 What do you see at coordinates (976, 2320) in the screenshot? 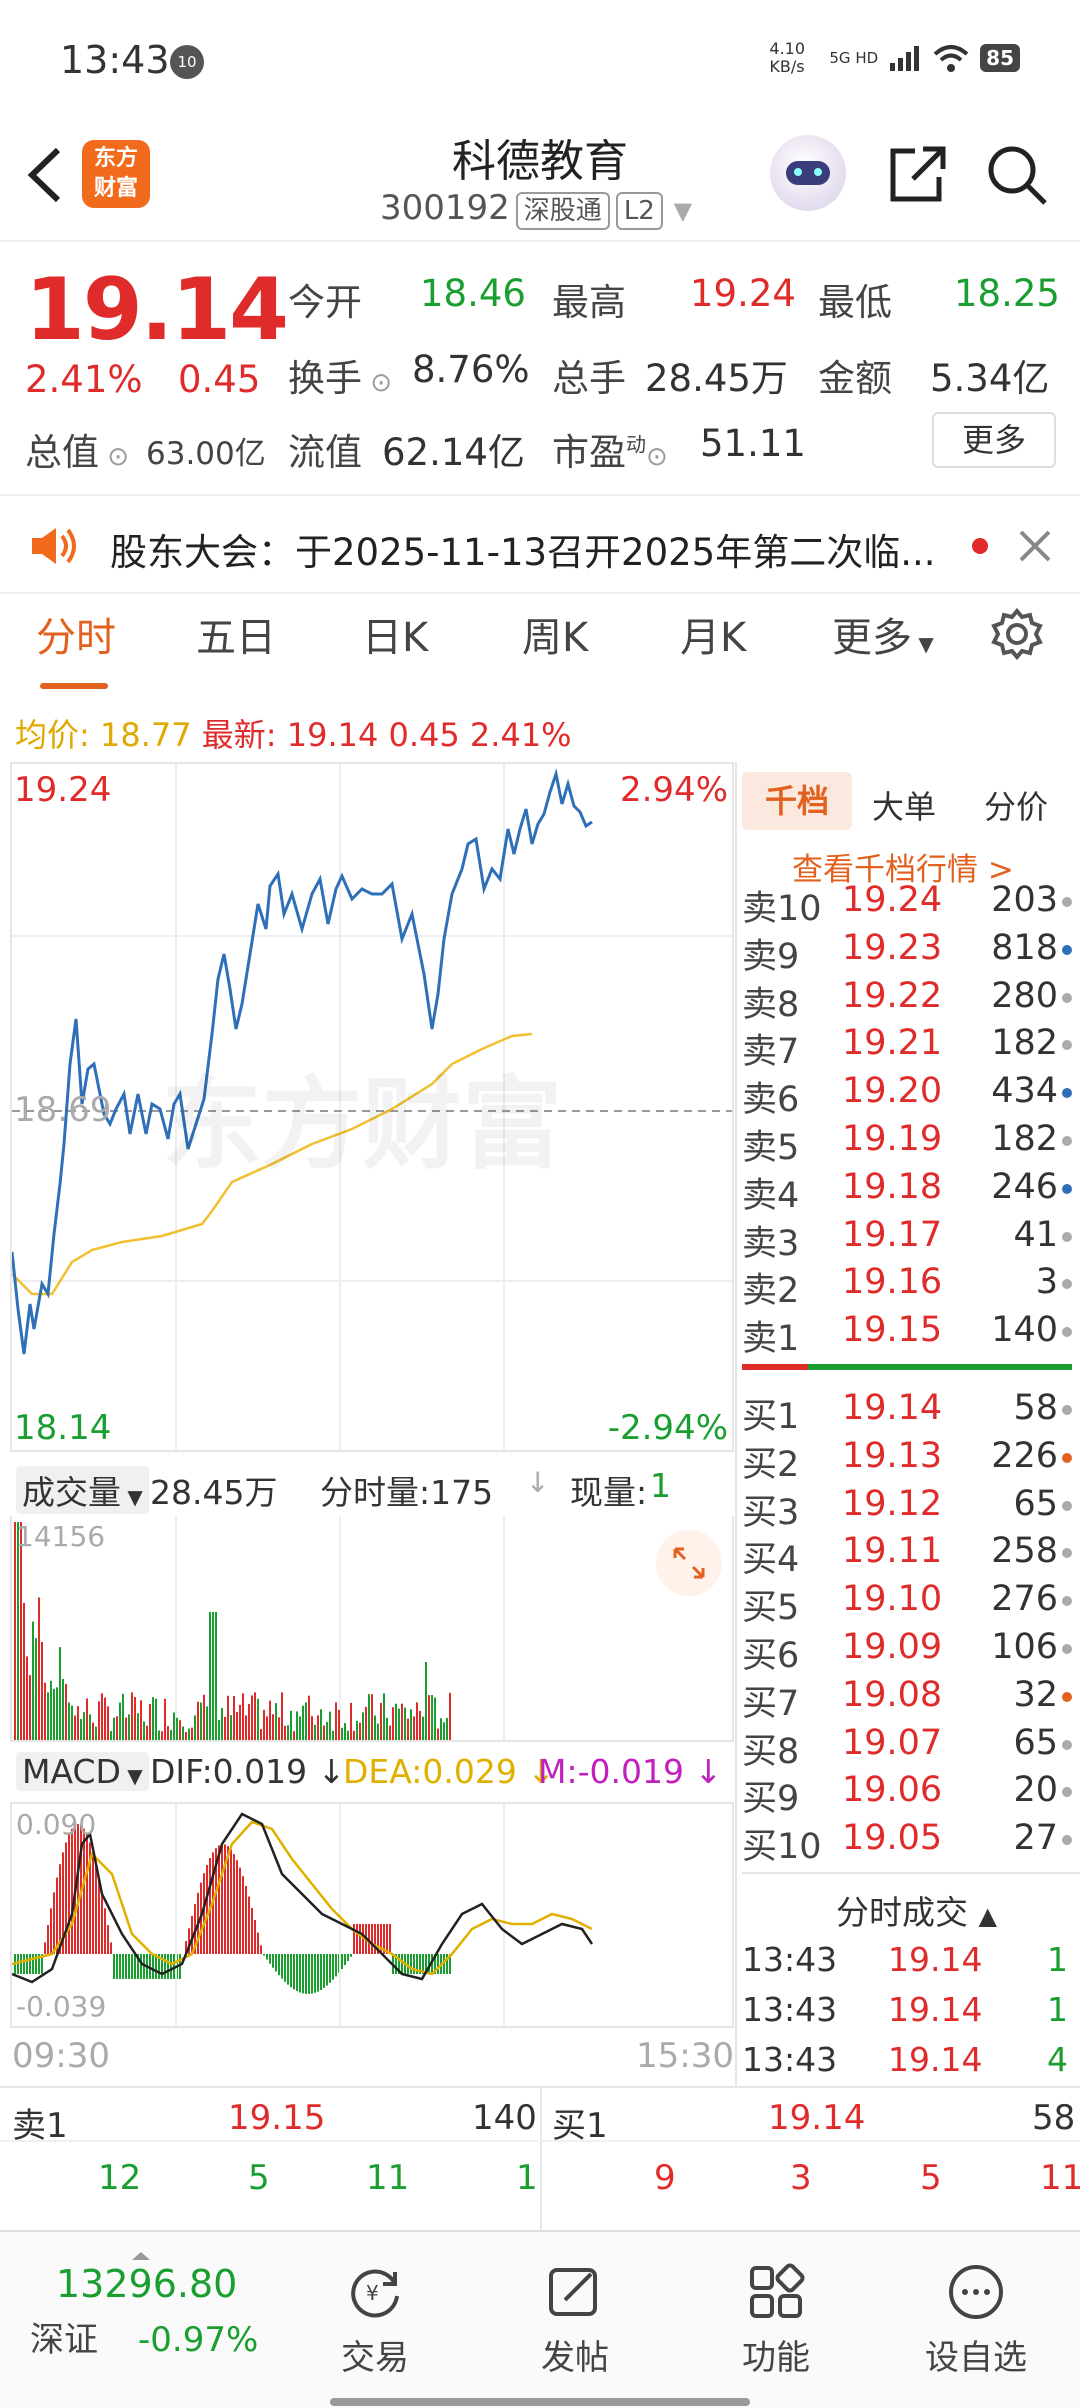
I see `nav-watchlist: 设自选` at bounding box center [976, 2320].